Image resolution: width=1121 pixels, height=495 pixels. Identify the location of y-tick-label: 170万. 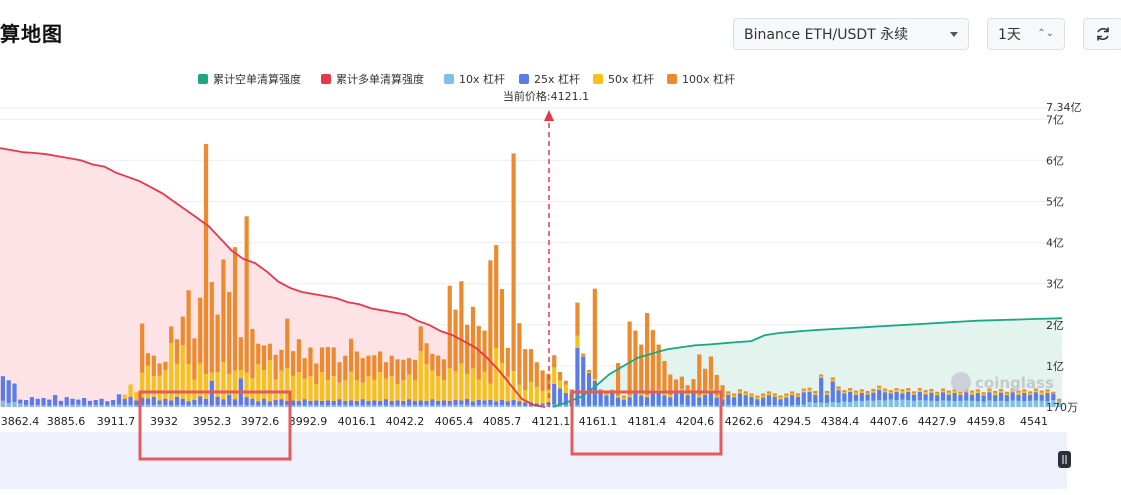
(1062, 407).